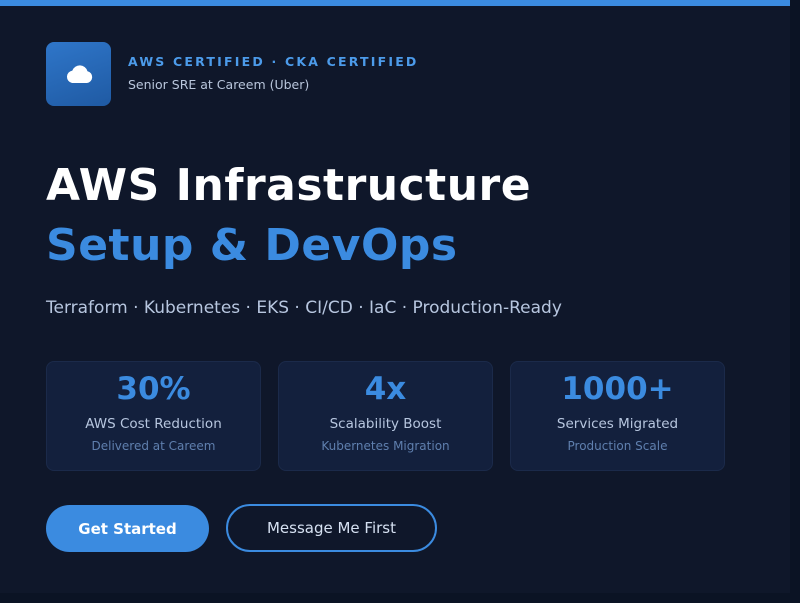  I want to click on stat-label: AWS Cost Reduction, so click(153, 424).